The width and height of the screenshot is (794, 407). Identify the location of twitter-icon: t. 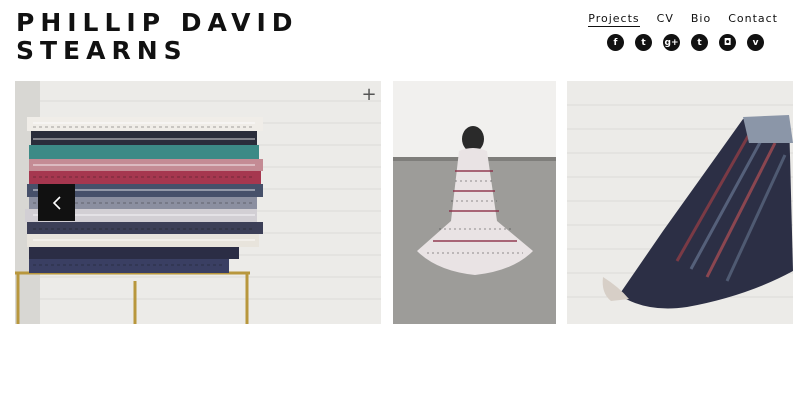
(643, 42).